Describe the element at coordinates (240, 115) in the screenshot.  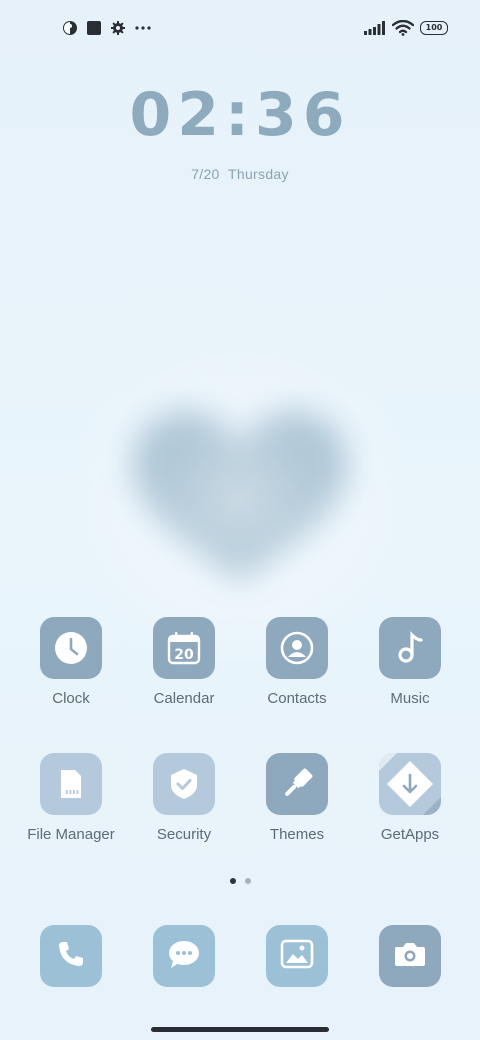
I see `clock-widget-time: 02:36` at that location.